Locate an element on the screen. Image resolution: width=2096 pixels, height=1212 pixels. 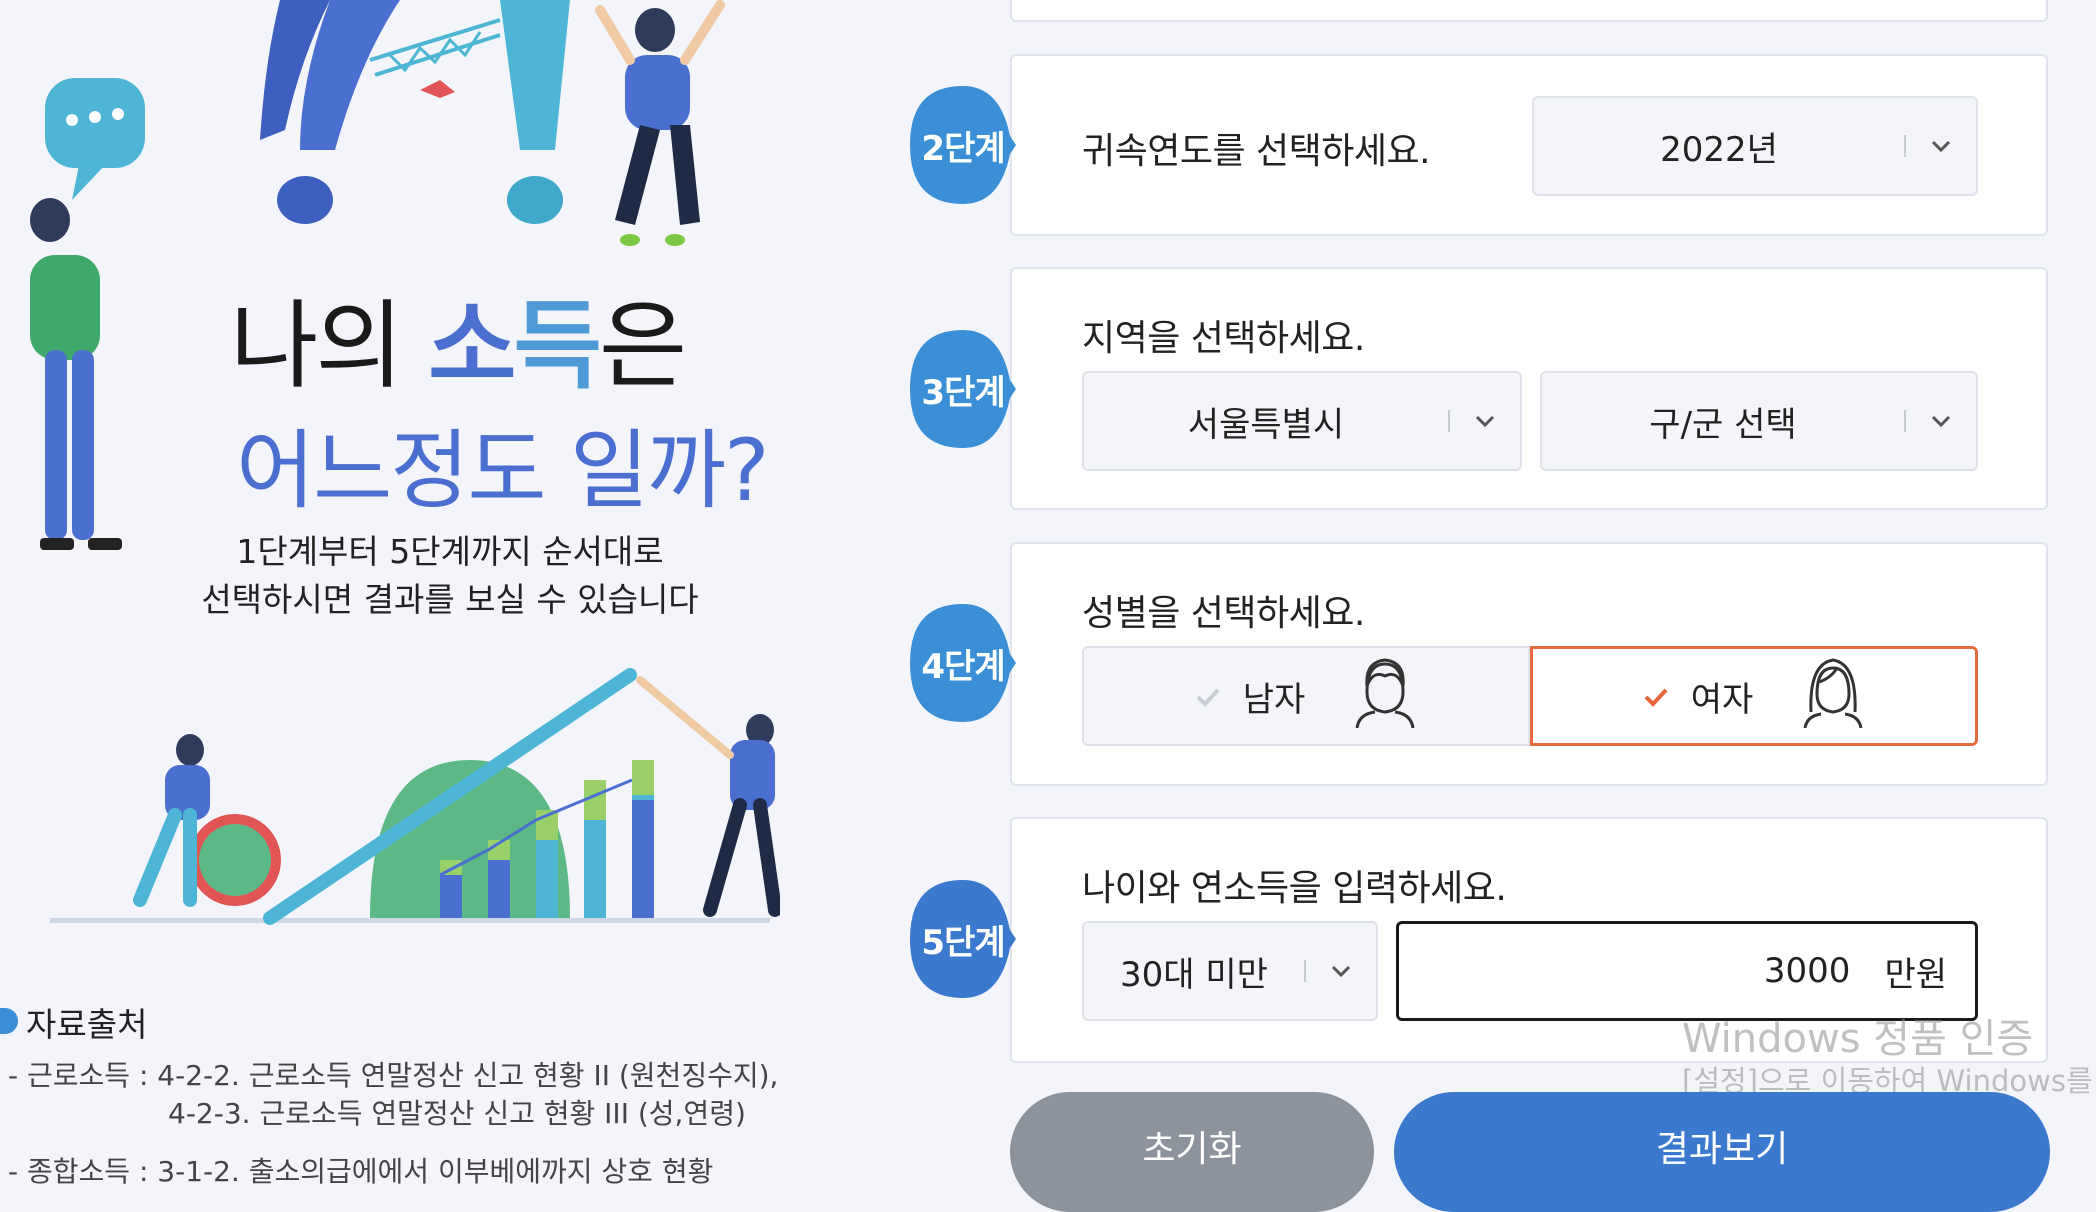
age-select-value: 30대 미만 is located at coordinates (1194, 974).